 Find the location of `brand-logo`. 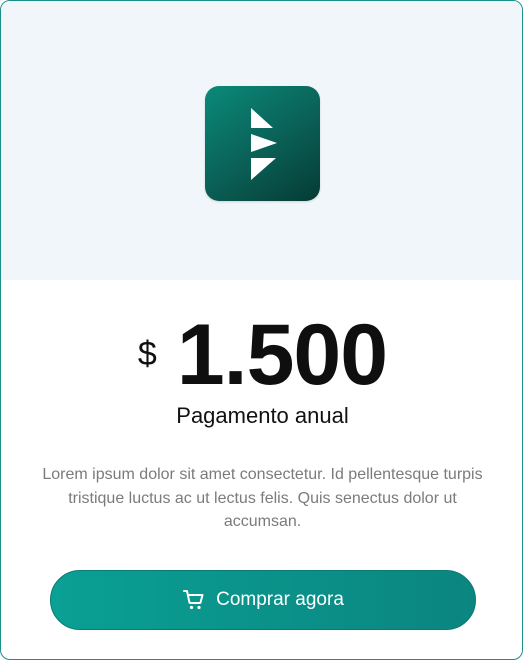

brand-logo is located at coordinates (262, 143).